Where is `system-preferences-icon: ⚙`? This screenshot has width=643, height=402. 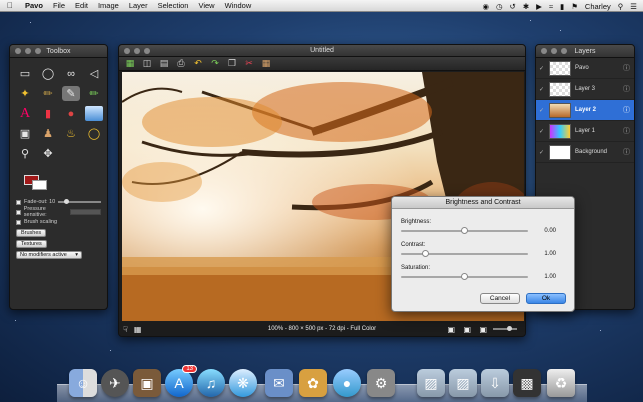
system-preferences-icon: ⚙ is located at coordinates (381, 383).